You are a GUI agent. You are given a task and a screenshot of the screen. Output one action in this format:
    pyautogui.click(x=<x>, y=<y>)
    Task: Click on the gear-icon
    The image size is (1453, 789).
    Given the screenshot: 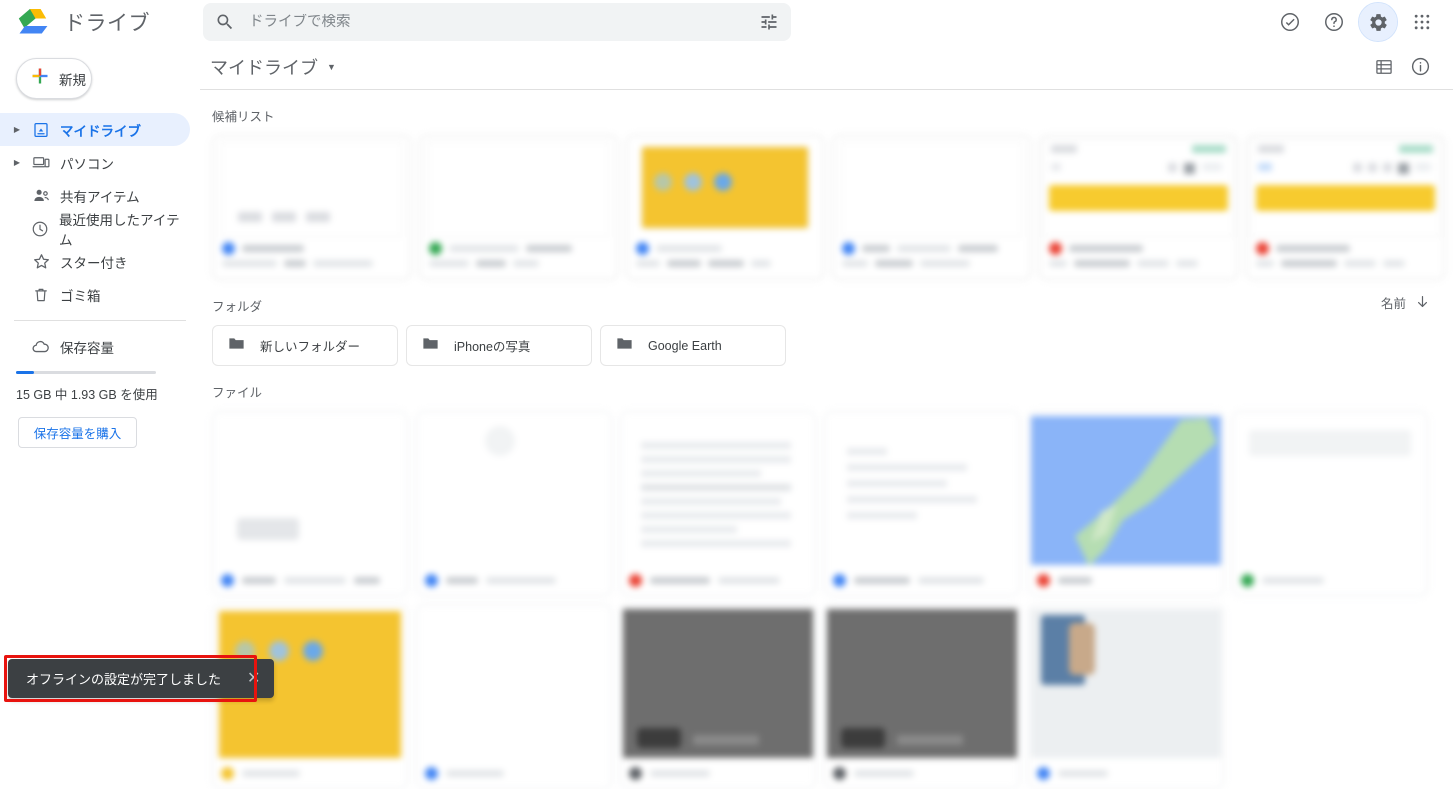 What is the action you would take?
    pyautogui.click(x=1378, y=22)
    